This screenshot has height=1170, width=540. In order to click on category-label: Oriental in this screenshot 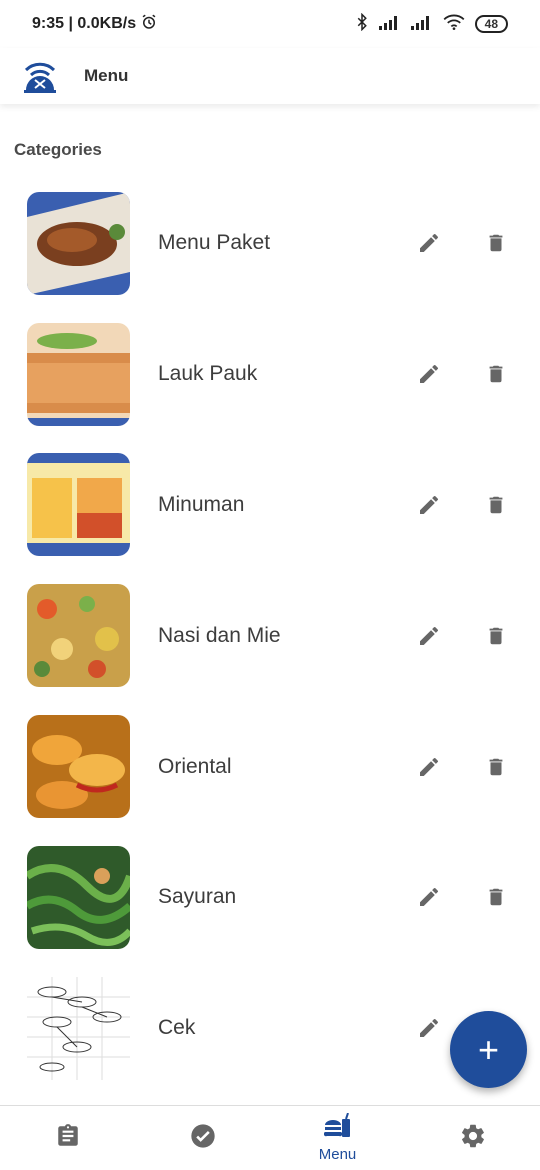, I will do `click(195, 766)`.